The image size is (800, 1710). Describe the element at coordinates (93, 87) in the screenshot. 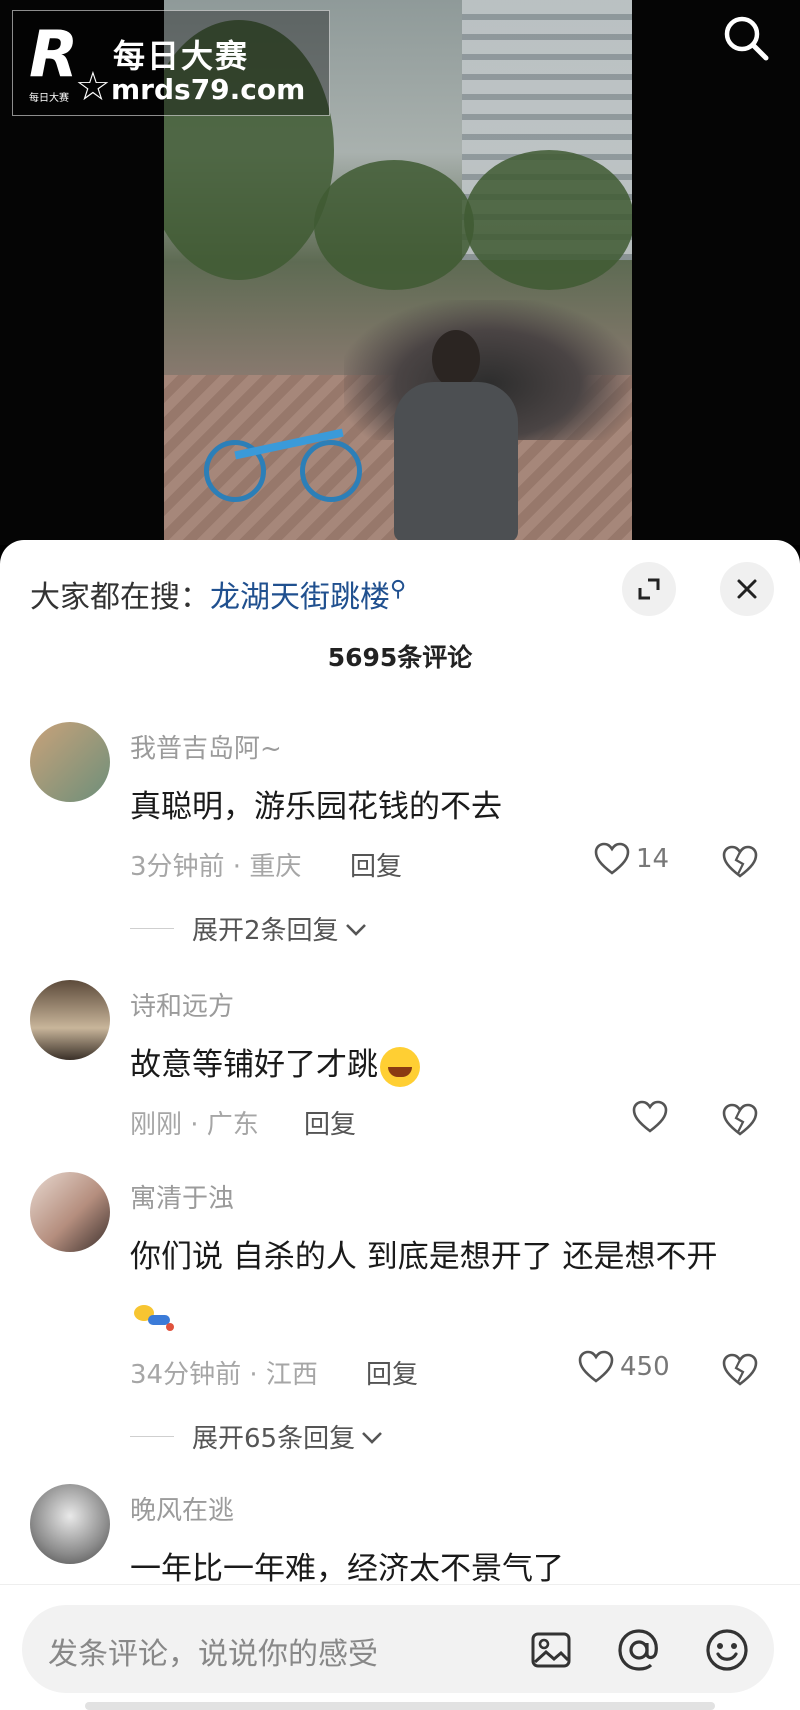

I see `star-icon: ☆` at that location.